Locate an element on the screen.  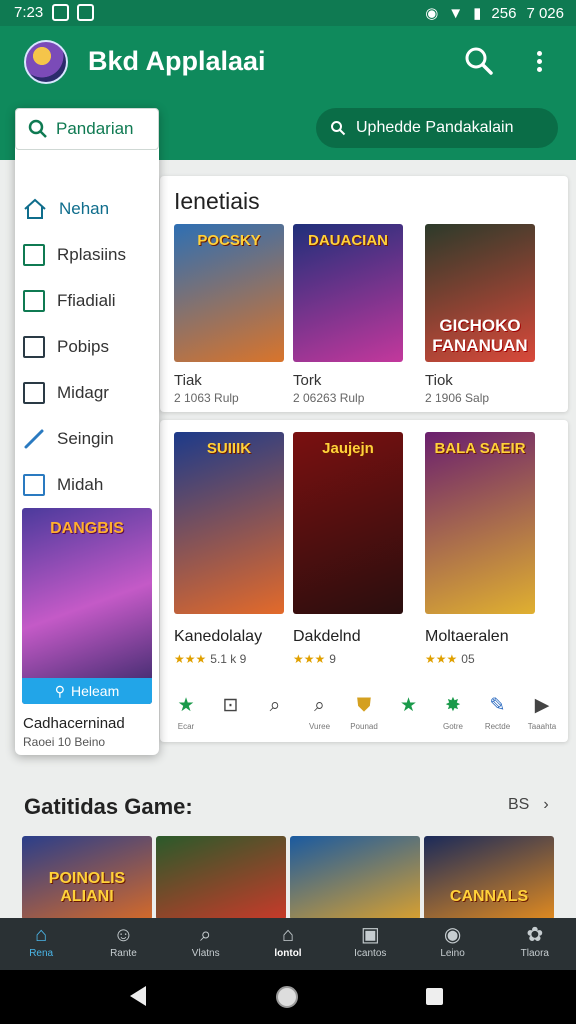
category-label: Rectde is located at coordinates (497, 726).